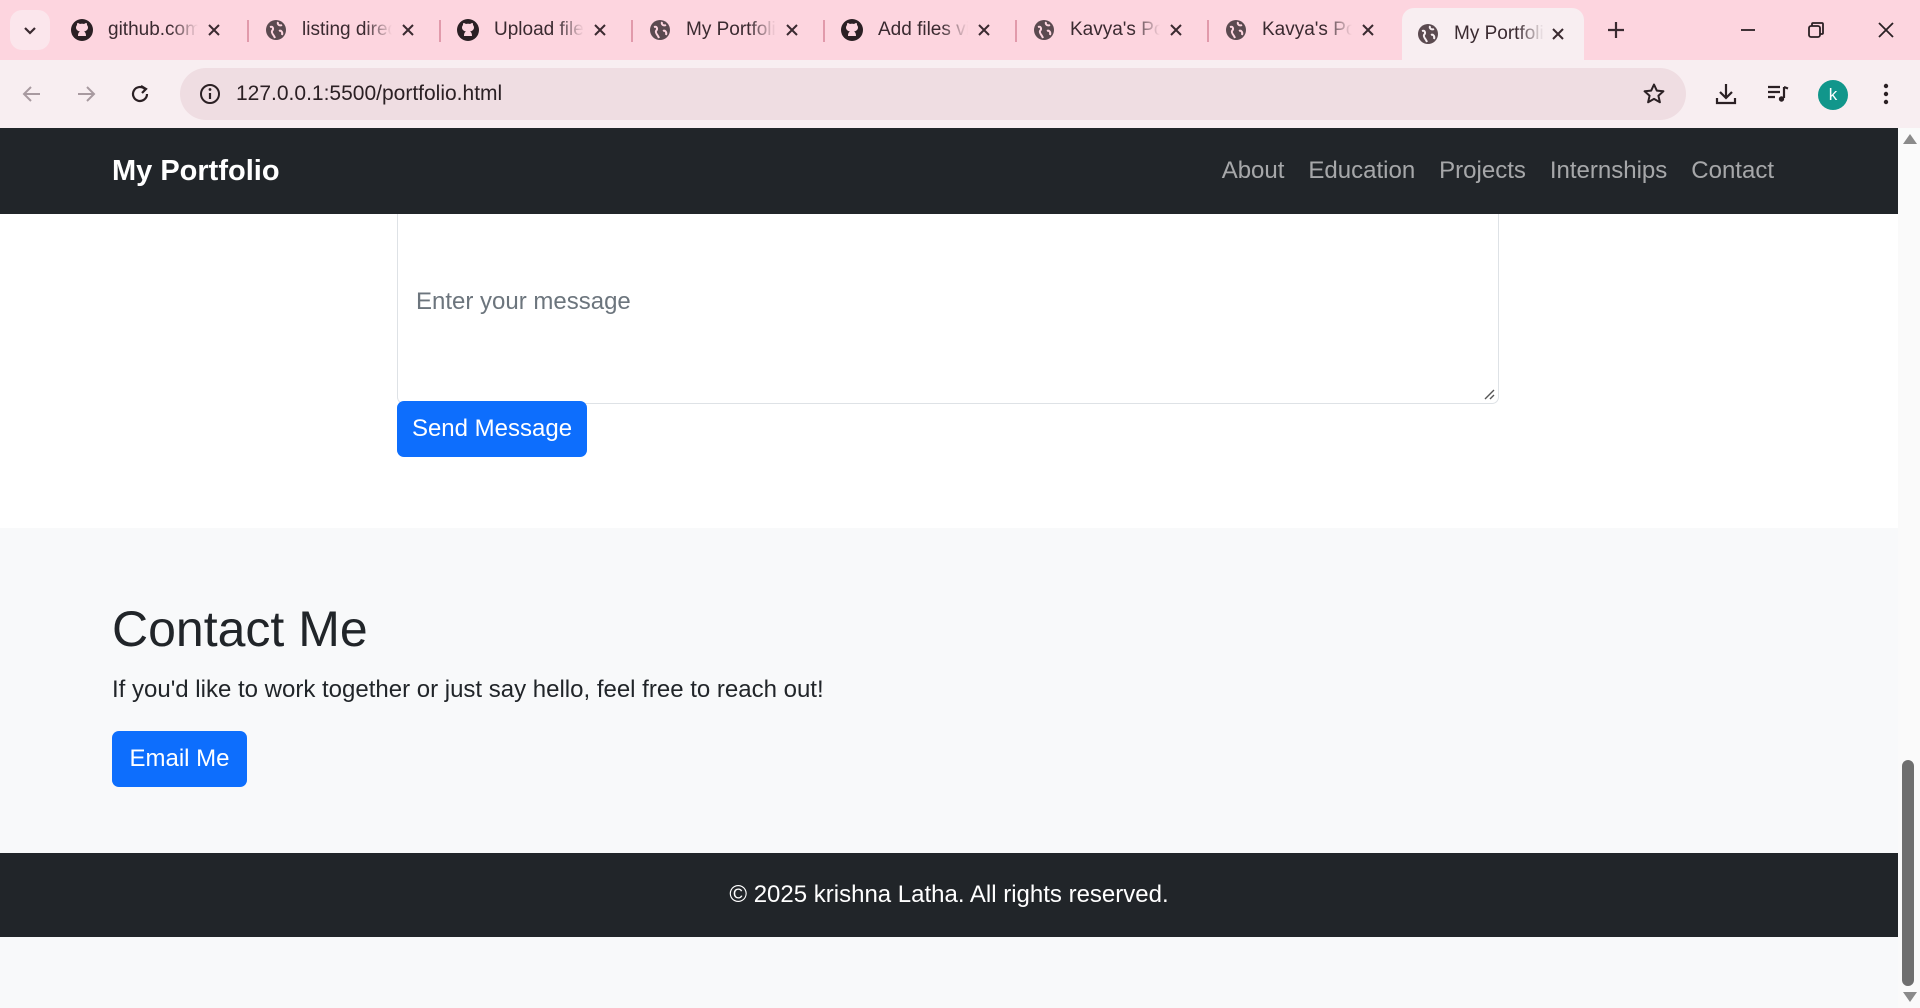 This screenshot has height=1008, width=1920. I want to click on navbar-brand: My Portfolio, so click(196, 171).